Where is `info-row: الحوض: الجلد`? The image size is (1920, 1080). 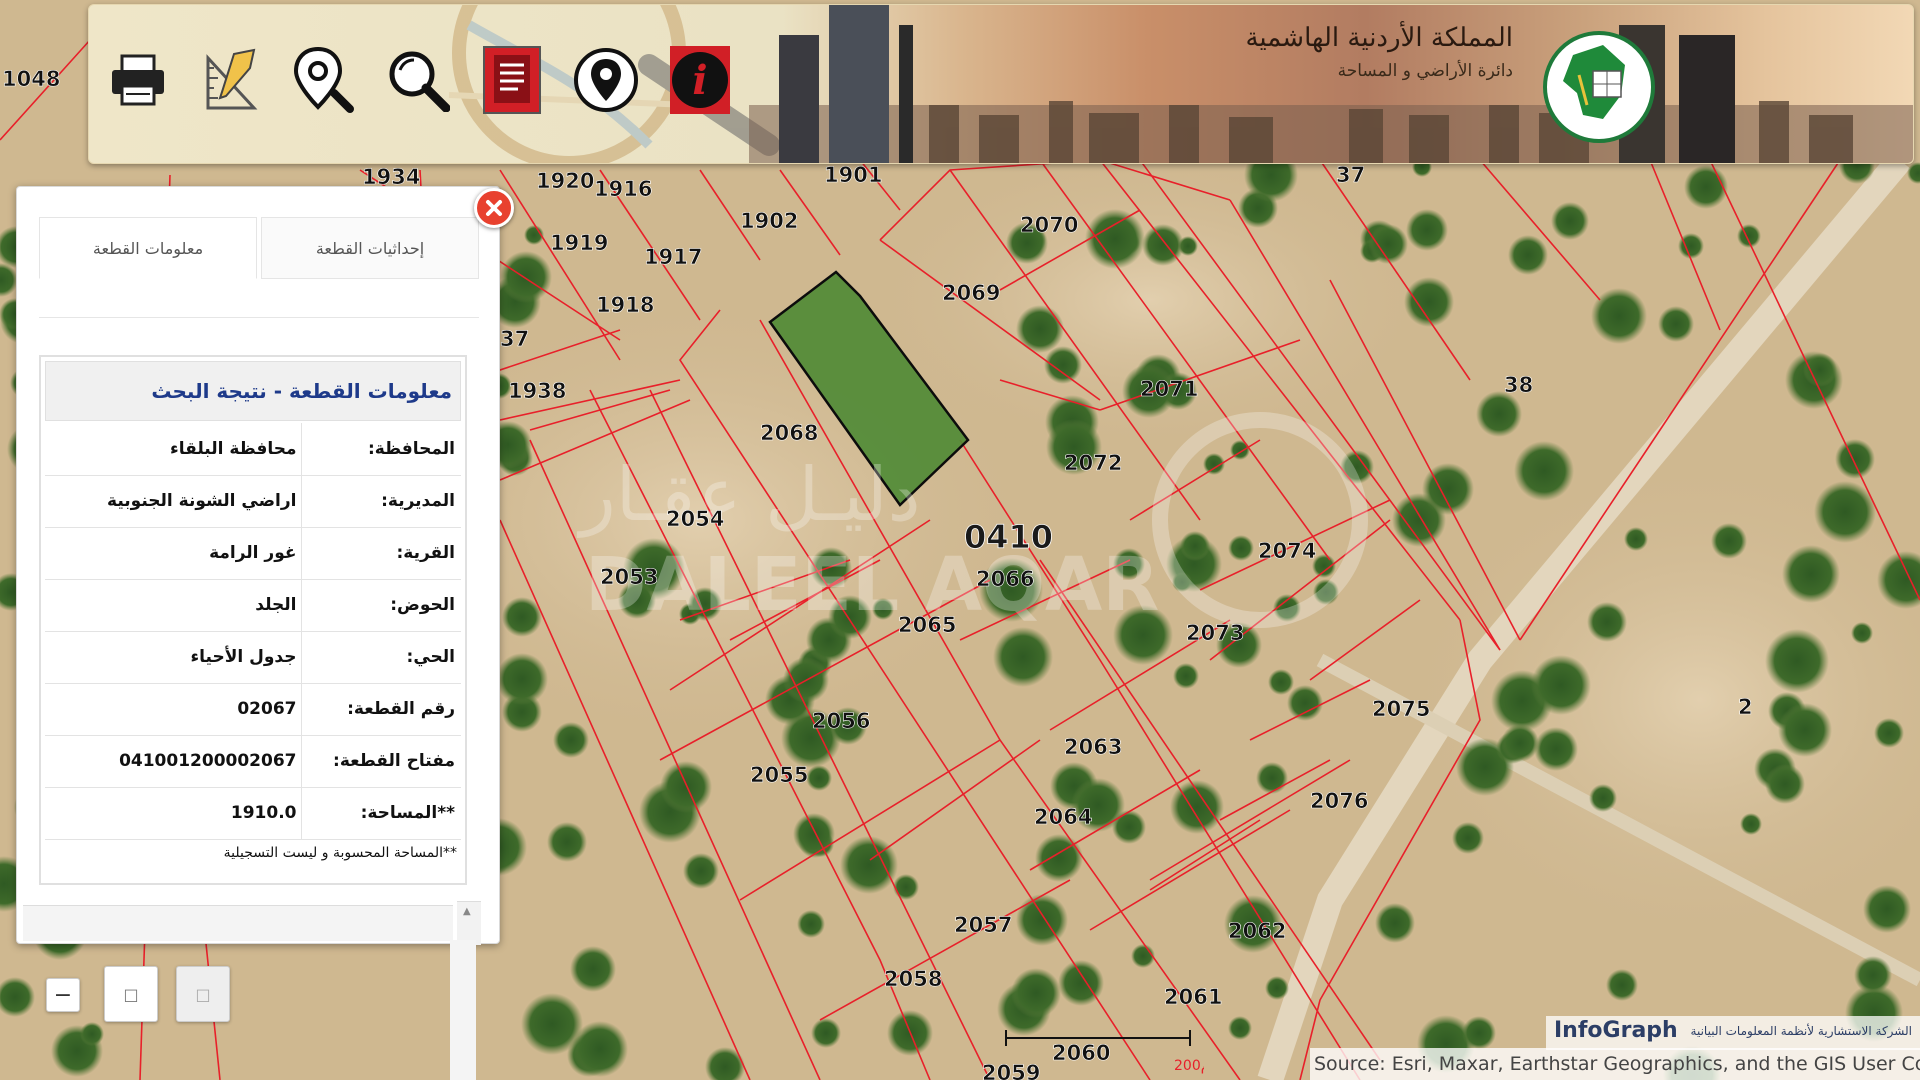 info-row: الحوض: الجلد is located at coordinates (253, 605).